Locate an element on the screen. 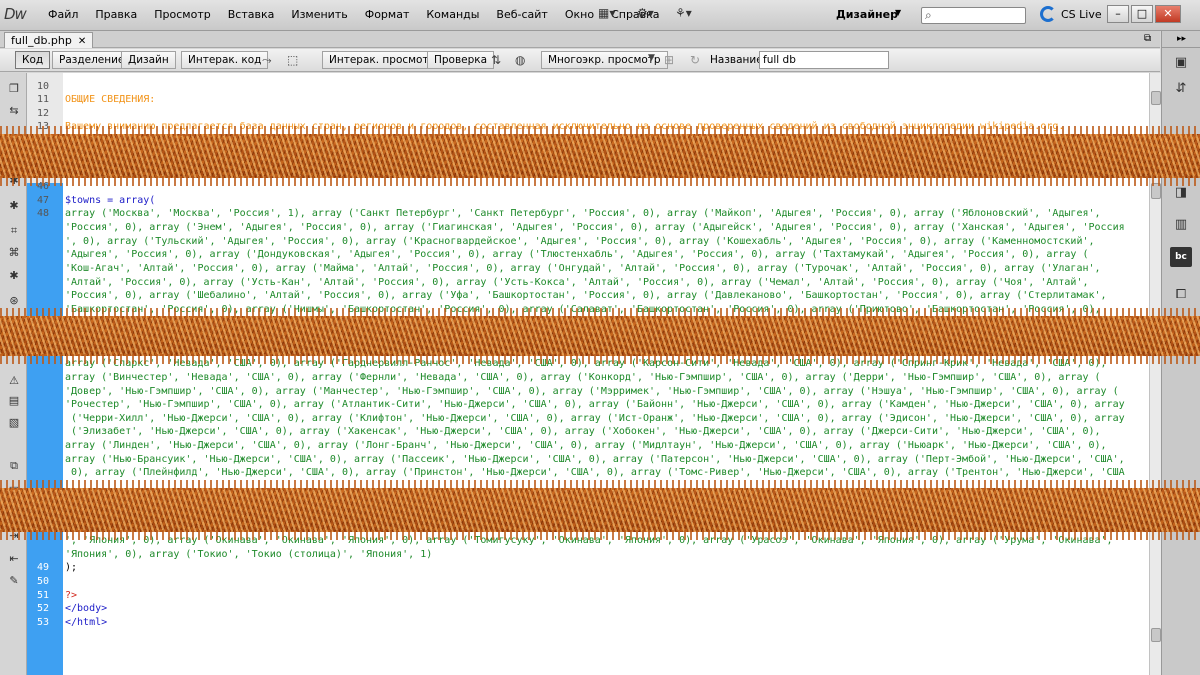  line-number: 52 is located at coordinates (42, 608).